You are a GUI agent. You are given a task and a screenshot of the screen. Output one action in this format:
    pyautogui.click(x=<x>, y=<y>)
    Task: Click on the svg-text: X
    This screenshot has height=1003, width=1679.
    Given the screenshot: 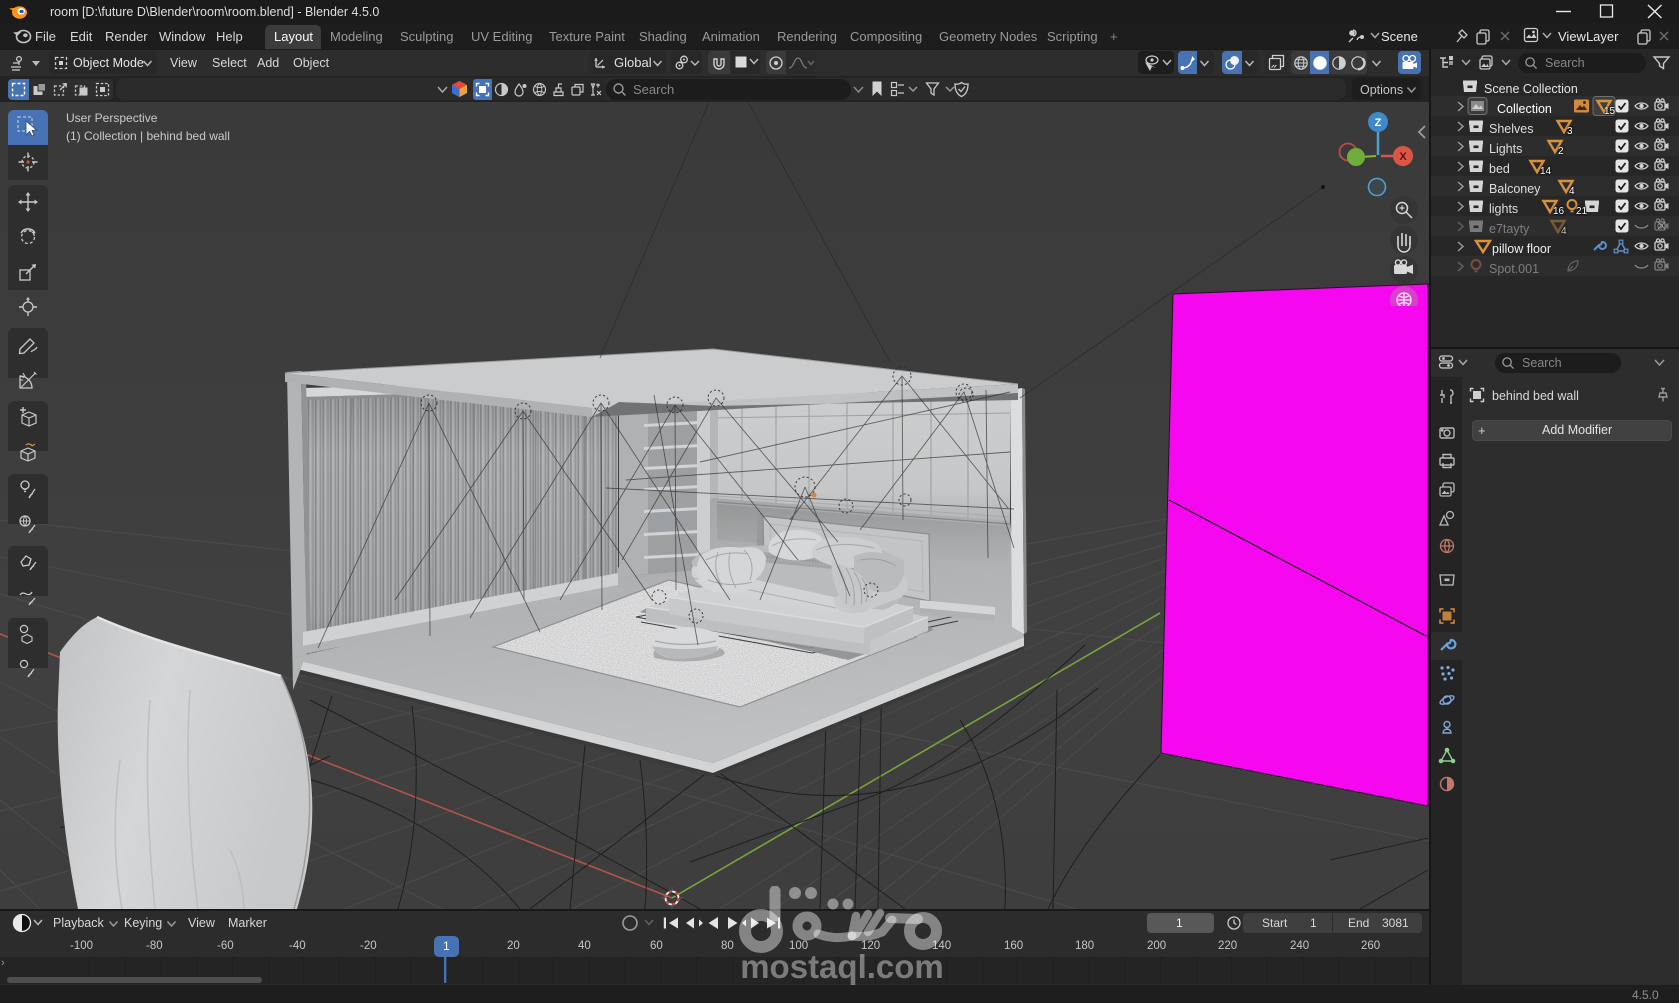 What is the action you would take?
    pyautogui.click(x=1403, y=157)
    